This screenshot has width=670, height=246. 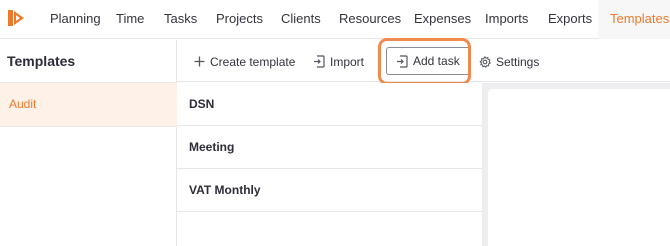 I want to click on nav-item-exports: Exports, so click(x=570, y=19).